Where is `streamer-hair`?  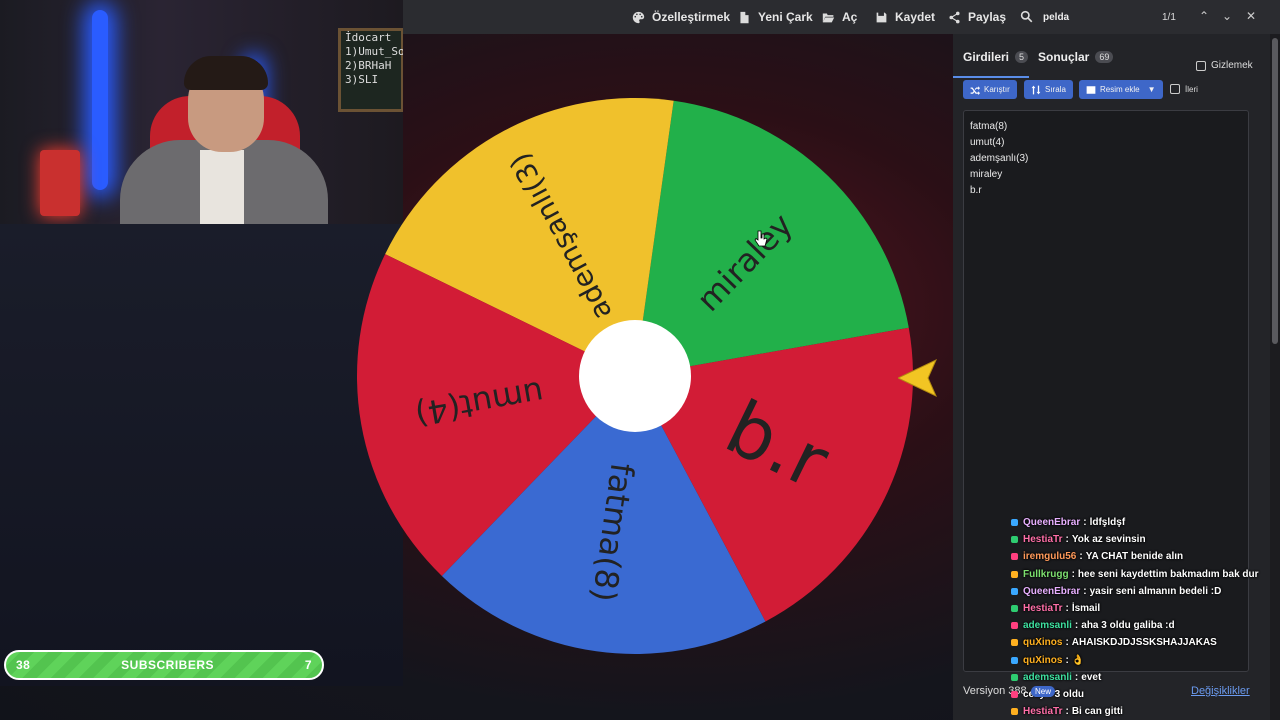
streamer-hair is located at coordinates (226, 73).